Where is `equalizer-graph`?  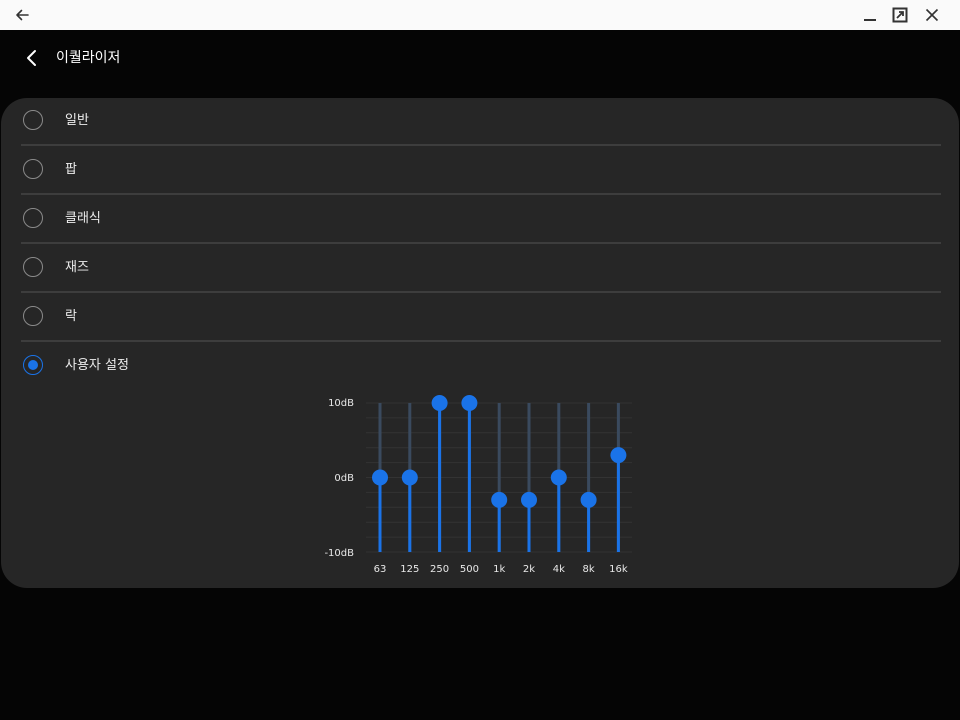 equalizer-graph is located at coordinates (499, 474).